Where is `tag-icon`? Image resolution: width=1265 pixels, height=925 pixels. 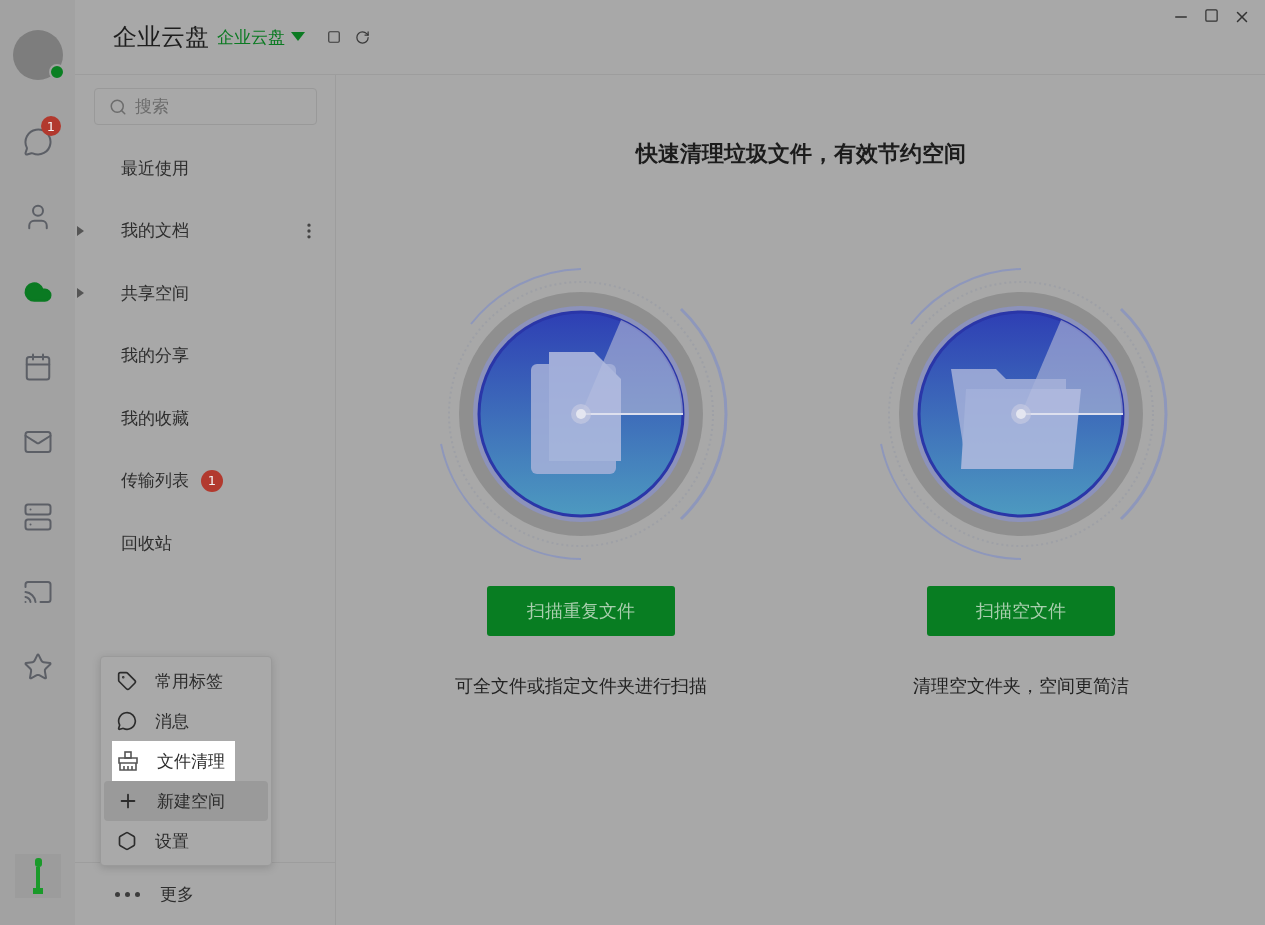 tag-icon is located at coordinates (127, 681).